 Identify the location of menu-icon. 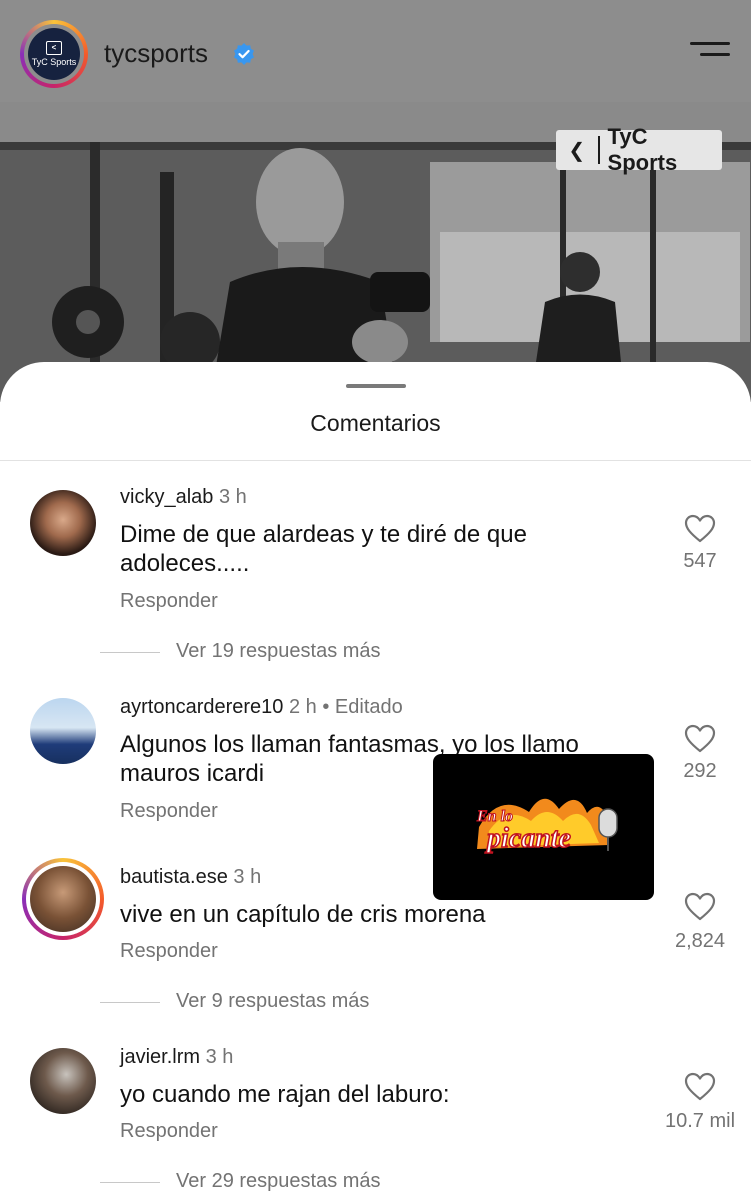
(710, 55).